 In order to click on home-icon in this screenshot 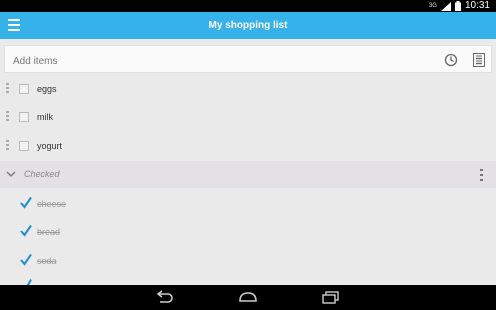, I will do `click(248, 297)`.